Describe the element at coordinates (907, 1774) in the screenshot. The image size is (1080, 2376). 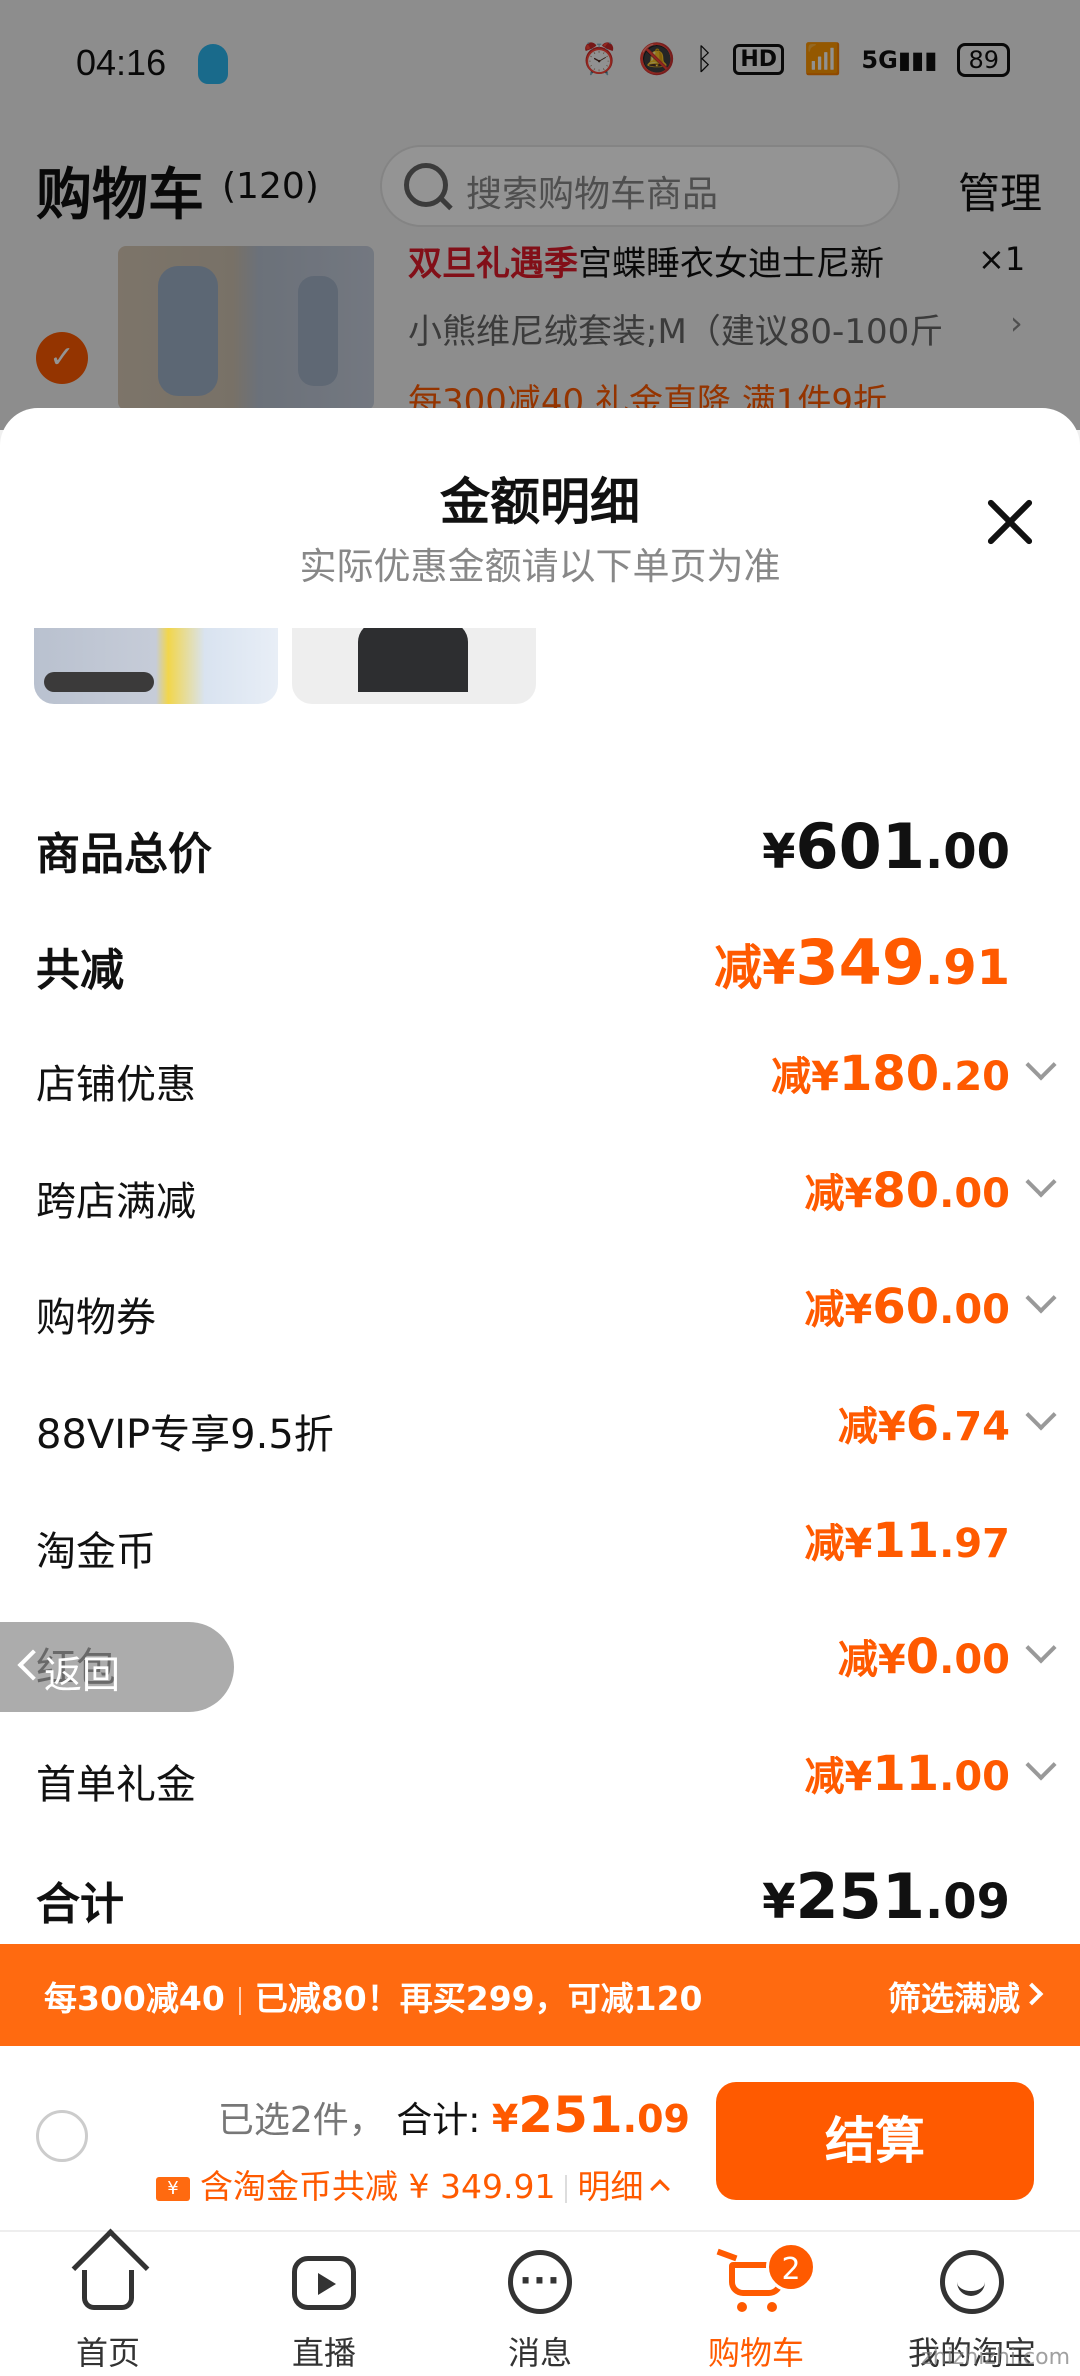
I see `row-amount: 减¥11.00` at that location.